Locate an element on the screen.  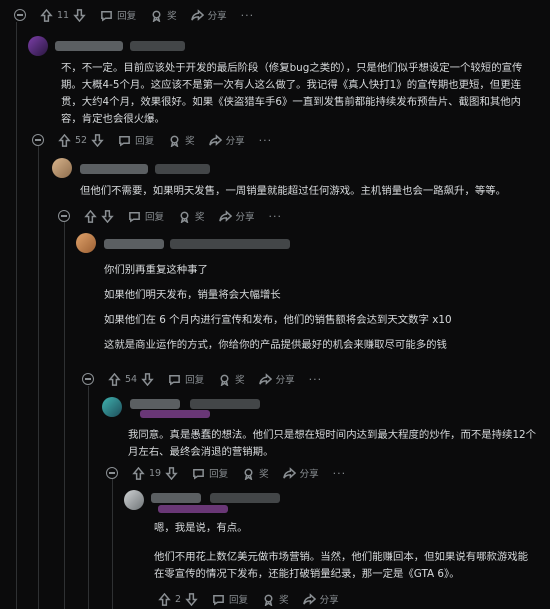
comment-action-bar: 52 回复 奖 分享 ··· is located at coordinates (152, 140).